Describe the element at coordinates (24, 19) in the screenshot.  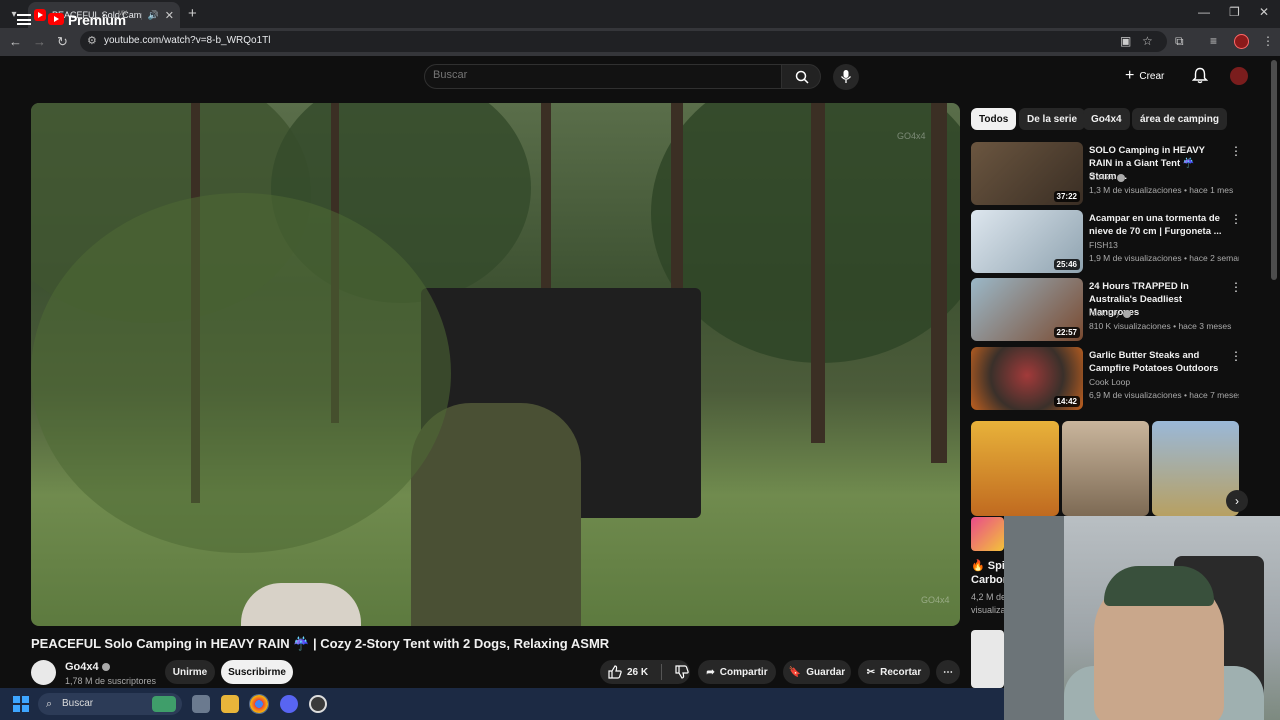
I see `hamburger-menu-icon` at that location.